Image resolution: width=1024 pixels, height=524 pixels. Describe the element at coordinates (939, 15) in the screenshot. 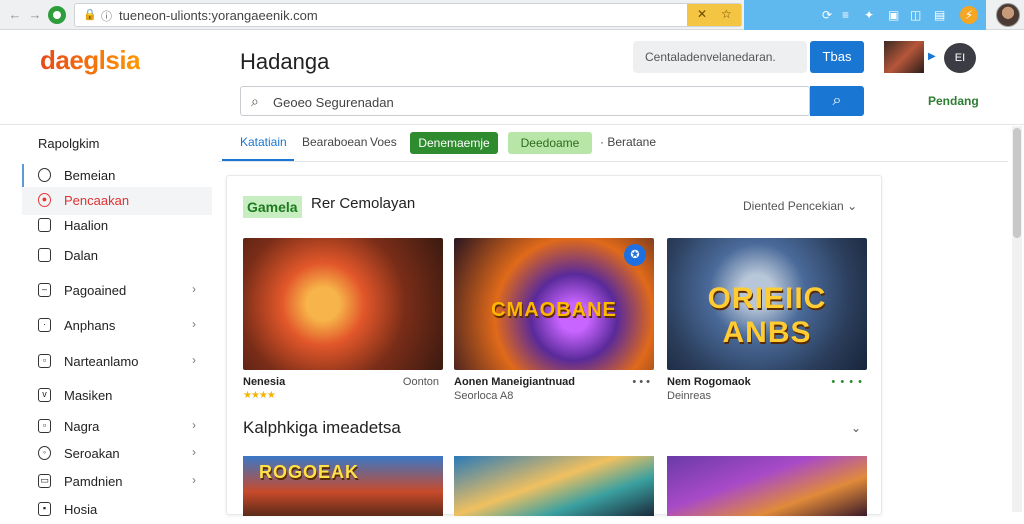

I see `bag-icon: ▤` at that location.